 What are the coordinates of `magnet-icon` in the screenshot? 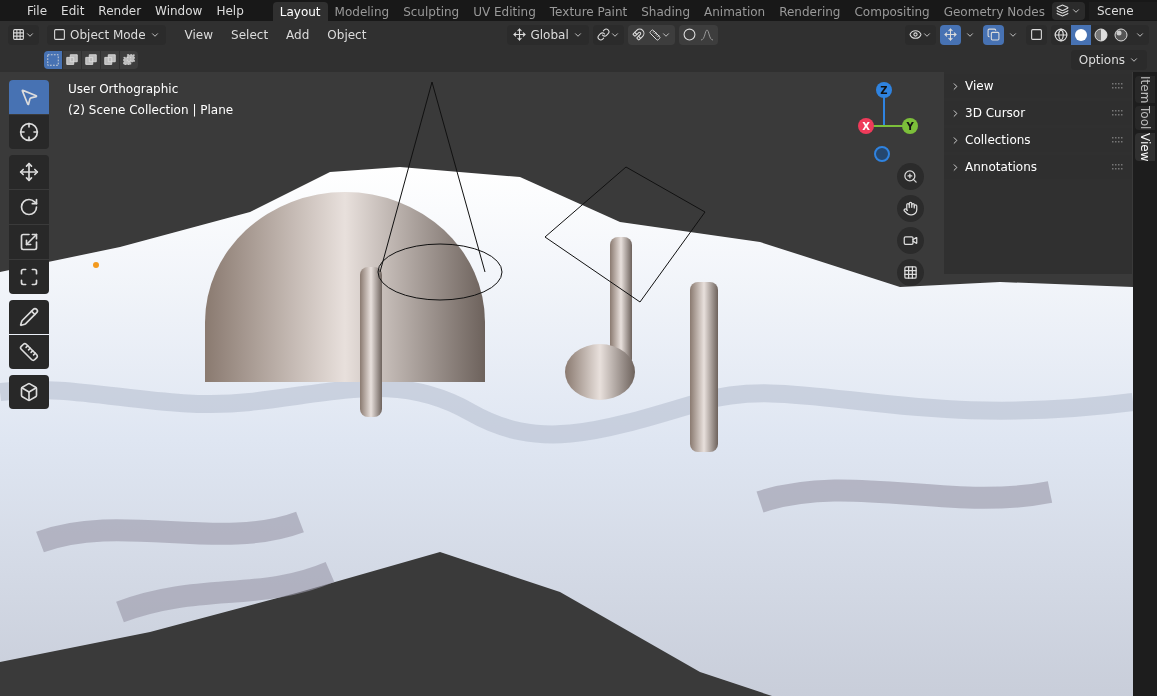 It's located at (638, 34).